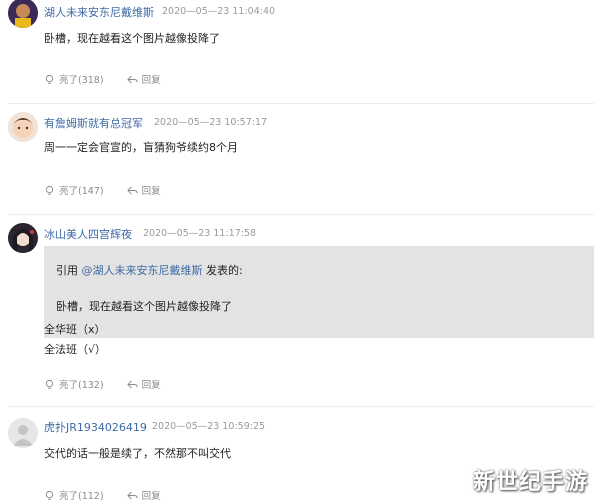 The image size is (594, 504). Describe the element at coordinates (93, 123) in the screenshot. I see `username: 有詹姆斯就有总冠军` at that location.